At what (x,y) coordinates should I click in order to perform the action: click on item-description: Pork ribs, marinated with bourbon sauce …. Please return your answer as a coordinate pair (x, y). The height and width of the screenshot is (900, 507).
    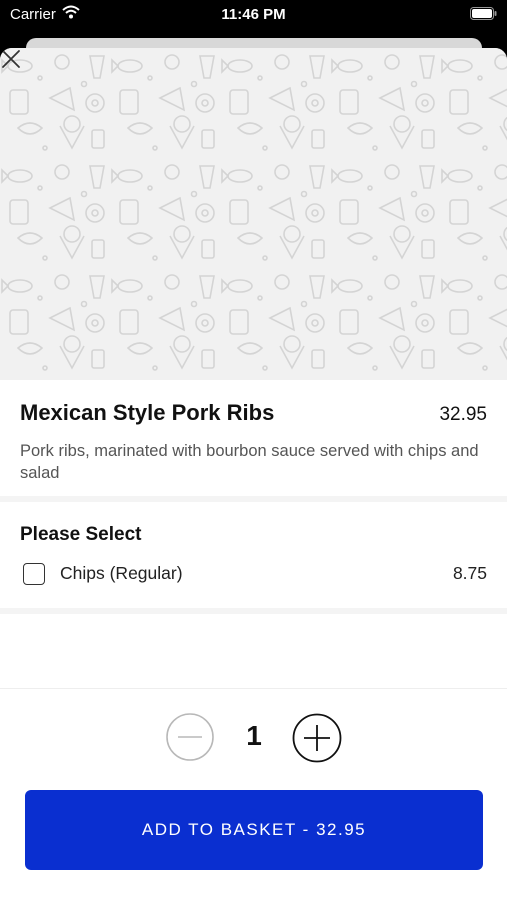
    Looking at the image, I should click on (249, 462).